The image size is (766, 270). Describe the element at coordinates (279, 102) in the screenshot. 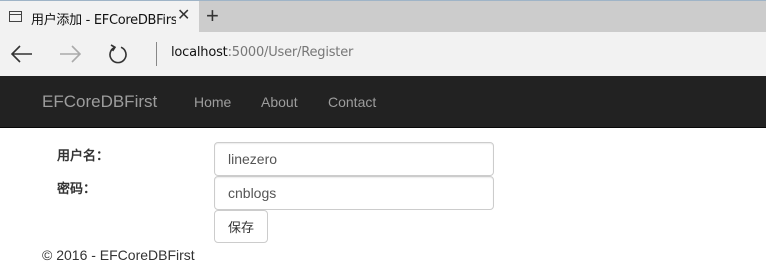

I see `nav-link-about: About` at that location.